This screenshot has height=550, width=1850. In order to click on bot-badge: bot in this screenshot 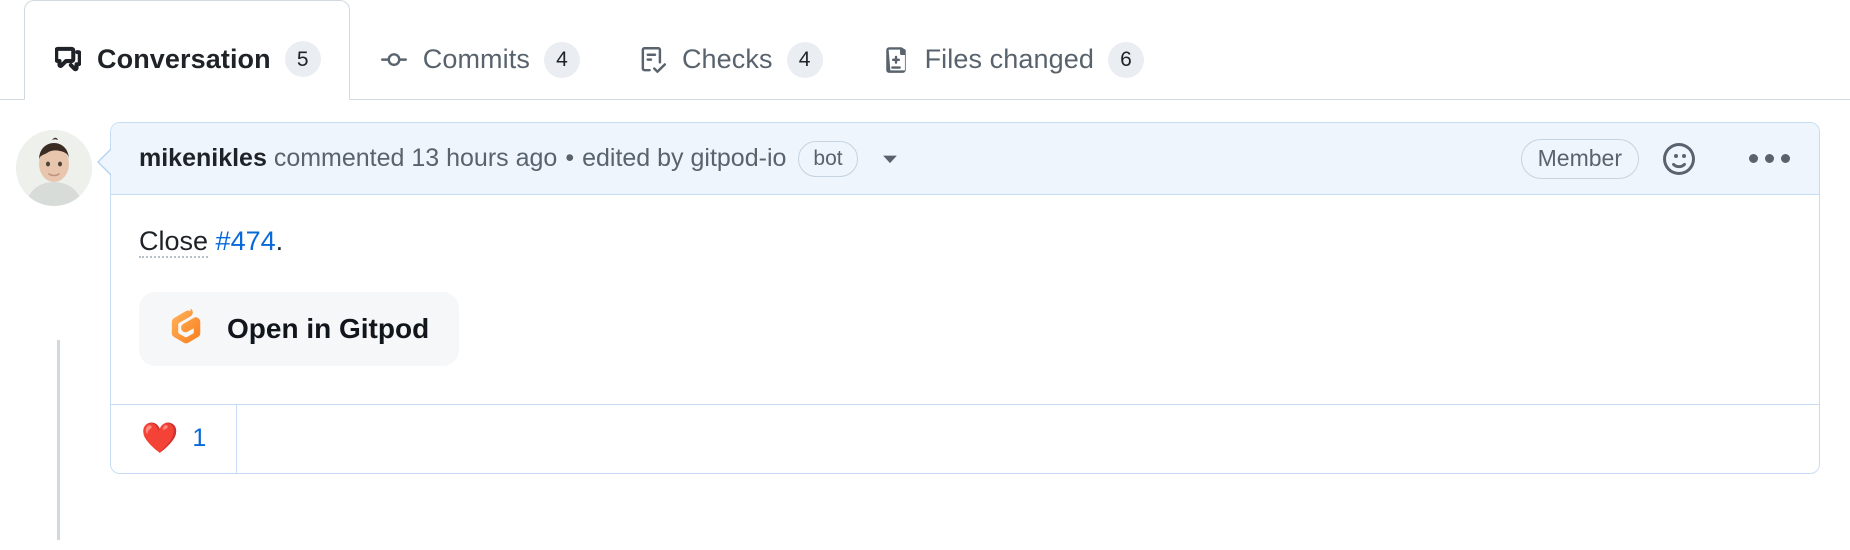, I will do `click(828, 158)`.